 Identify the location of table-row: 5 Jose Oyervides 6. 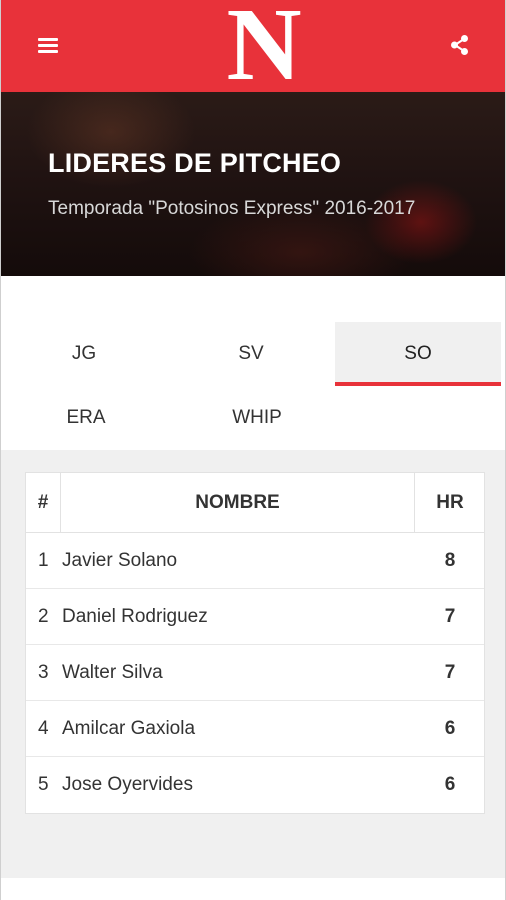
(255, 785).